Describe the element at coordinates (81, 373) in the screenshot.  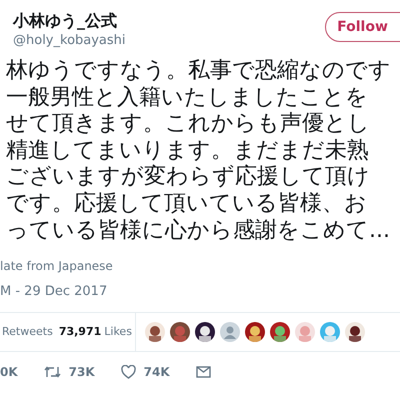
I see `action-count: 73K` at that location.